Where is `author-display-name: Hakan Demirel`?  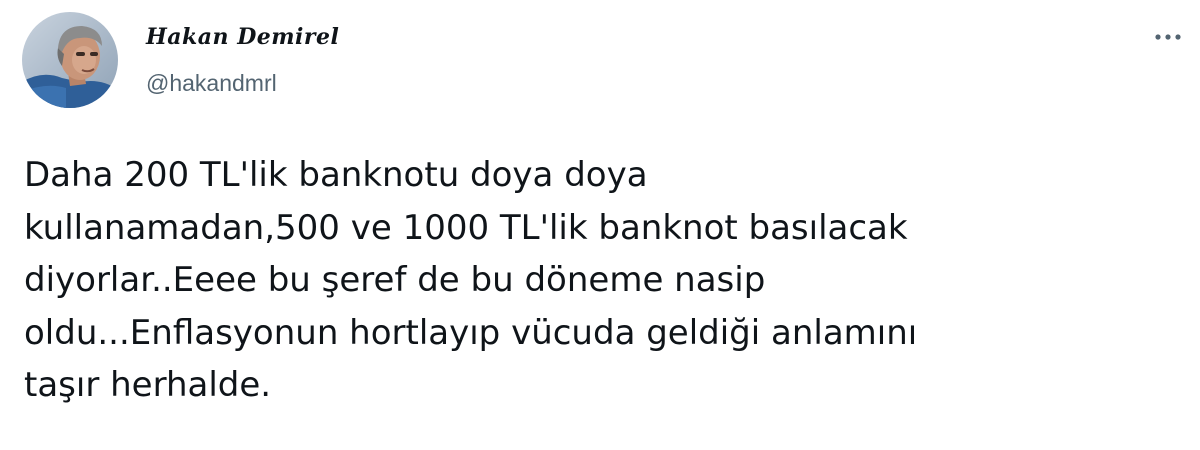
author-display-name: Hakan Demirel is located at coordinates (242, 37).